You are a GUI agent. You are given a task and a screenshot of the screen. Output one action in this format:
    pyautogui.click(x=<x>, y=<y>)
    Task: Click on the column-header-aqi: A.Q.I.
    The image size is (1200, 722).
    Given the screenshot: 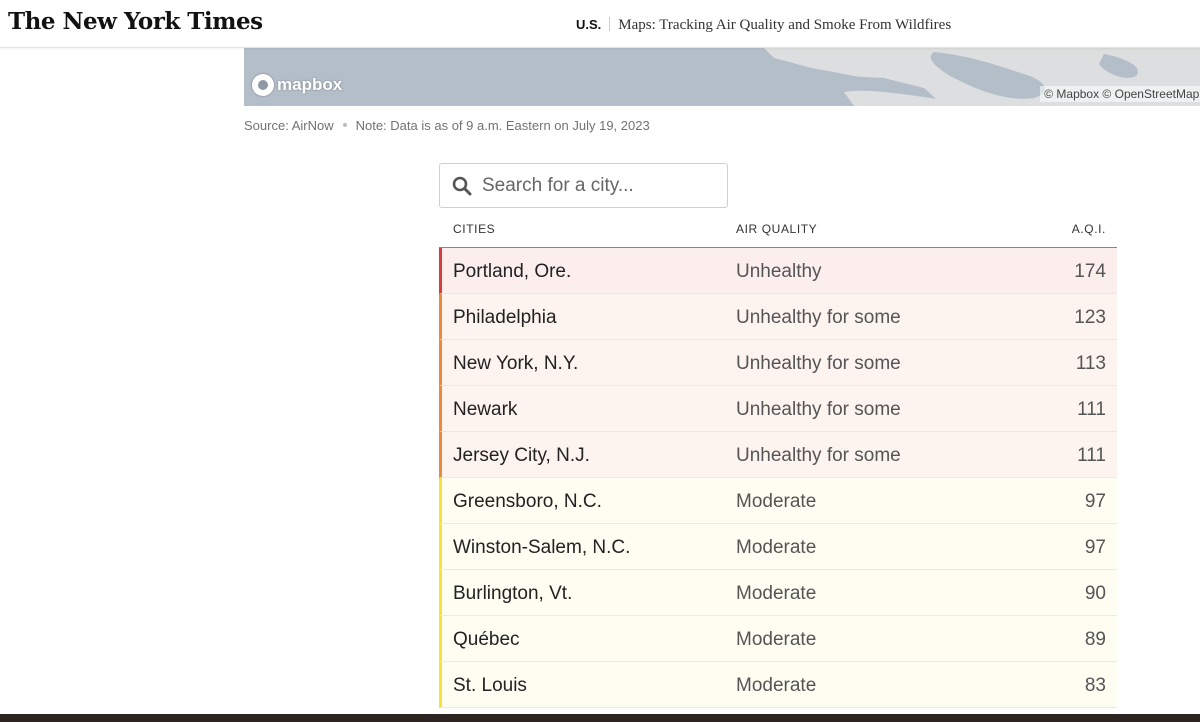 What is the action you would take?
    pyautogui.click(x=1089, y=229)
    